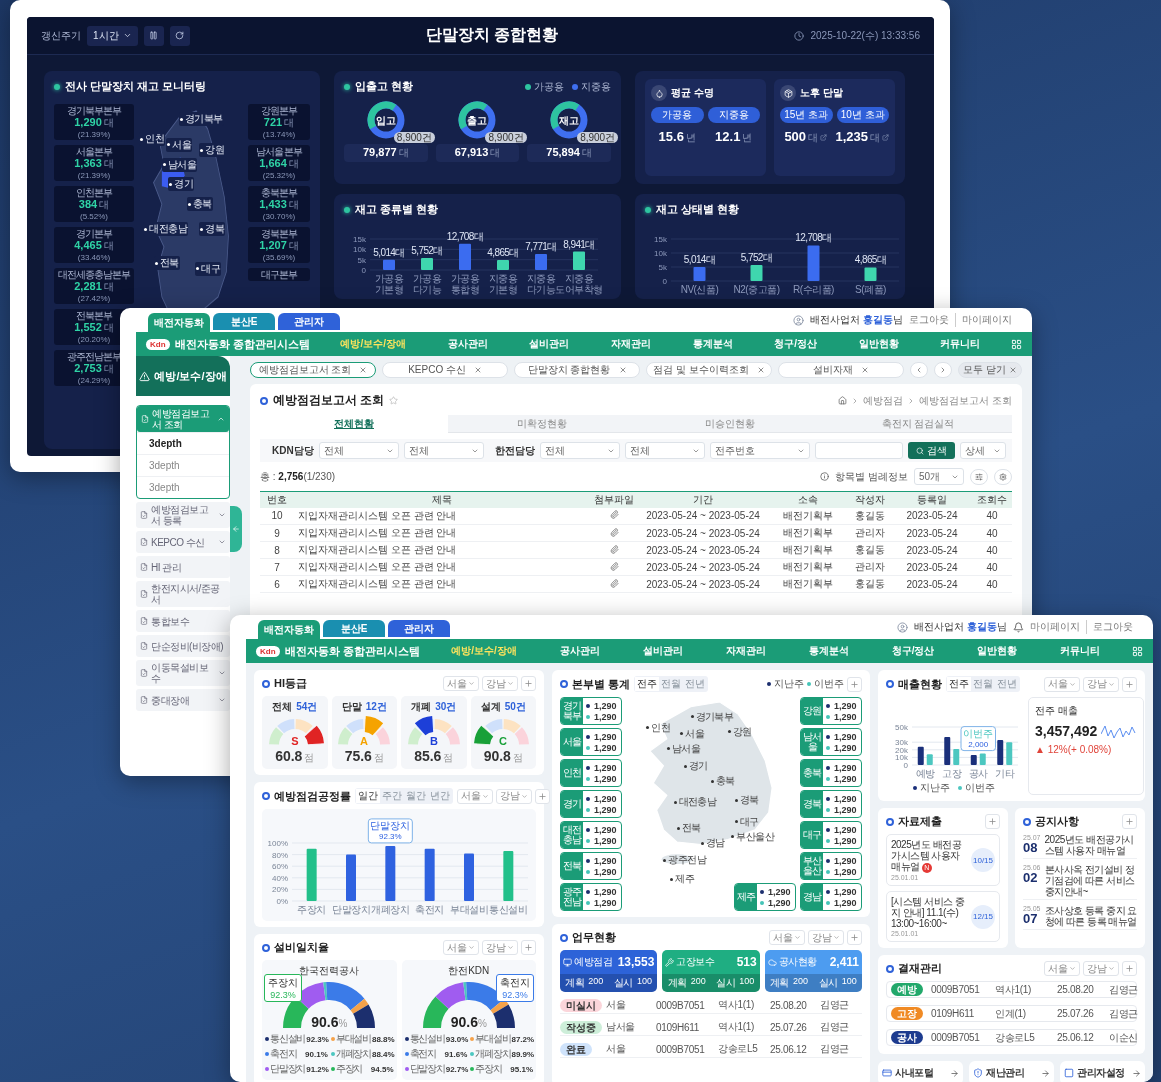  I want to click on sub-tab: 미확정현황, so click(542, 424).